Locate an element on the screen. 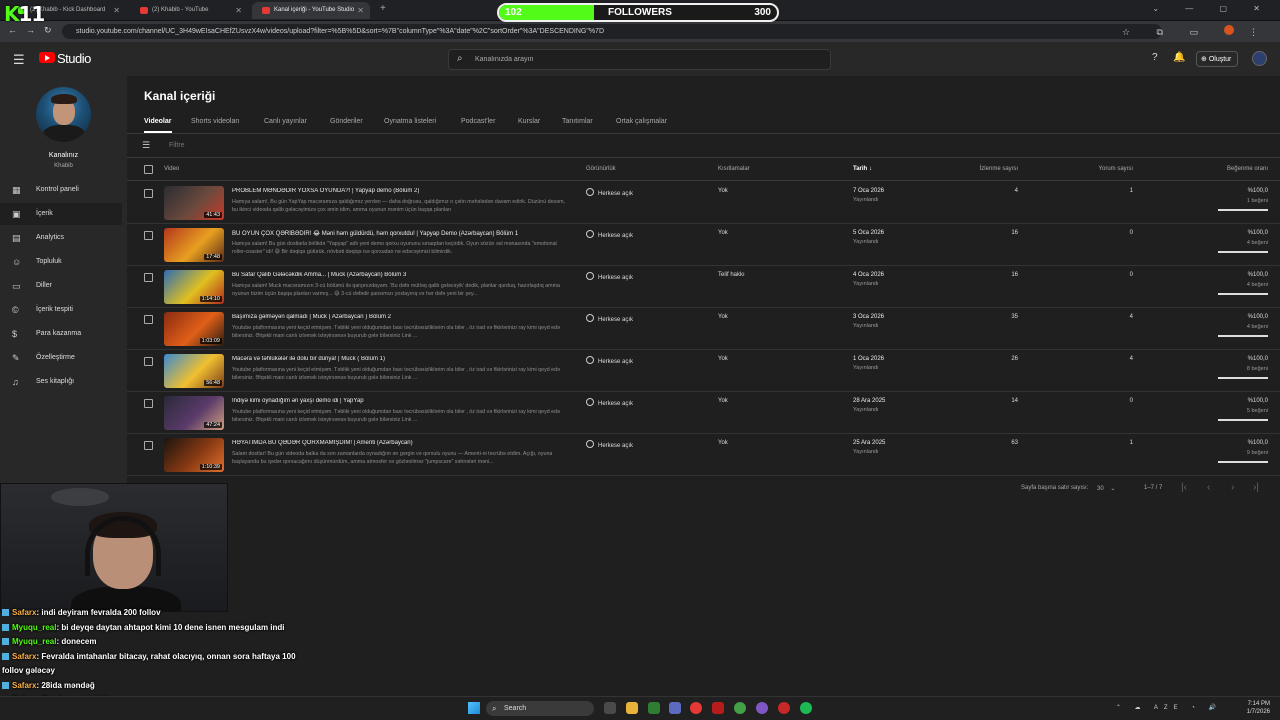 Image resolution: width=1280 pixels, height=720 pixels. video-thumbnail: 56:48 is located at coordinates (194, 371).